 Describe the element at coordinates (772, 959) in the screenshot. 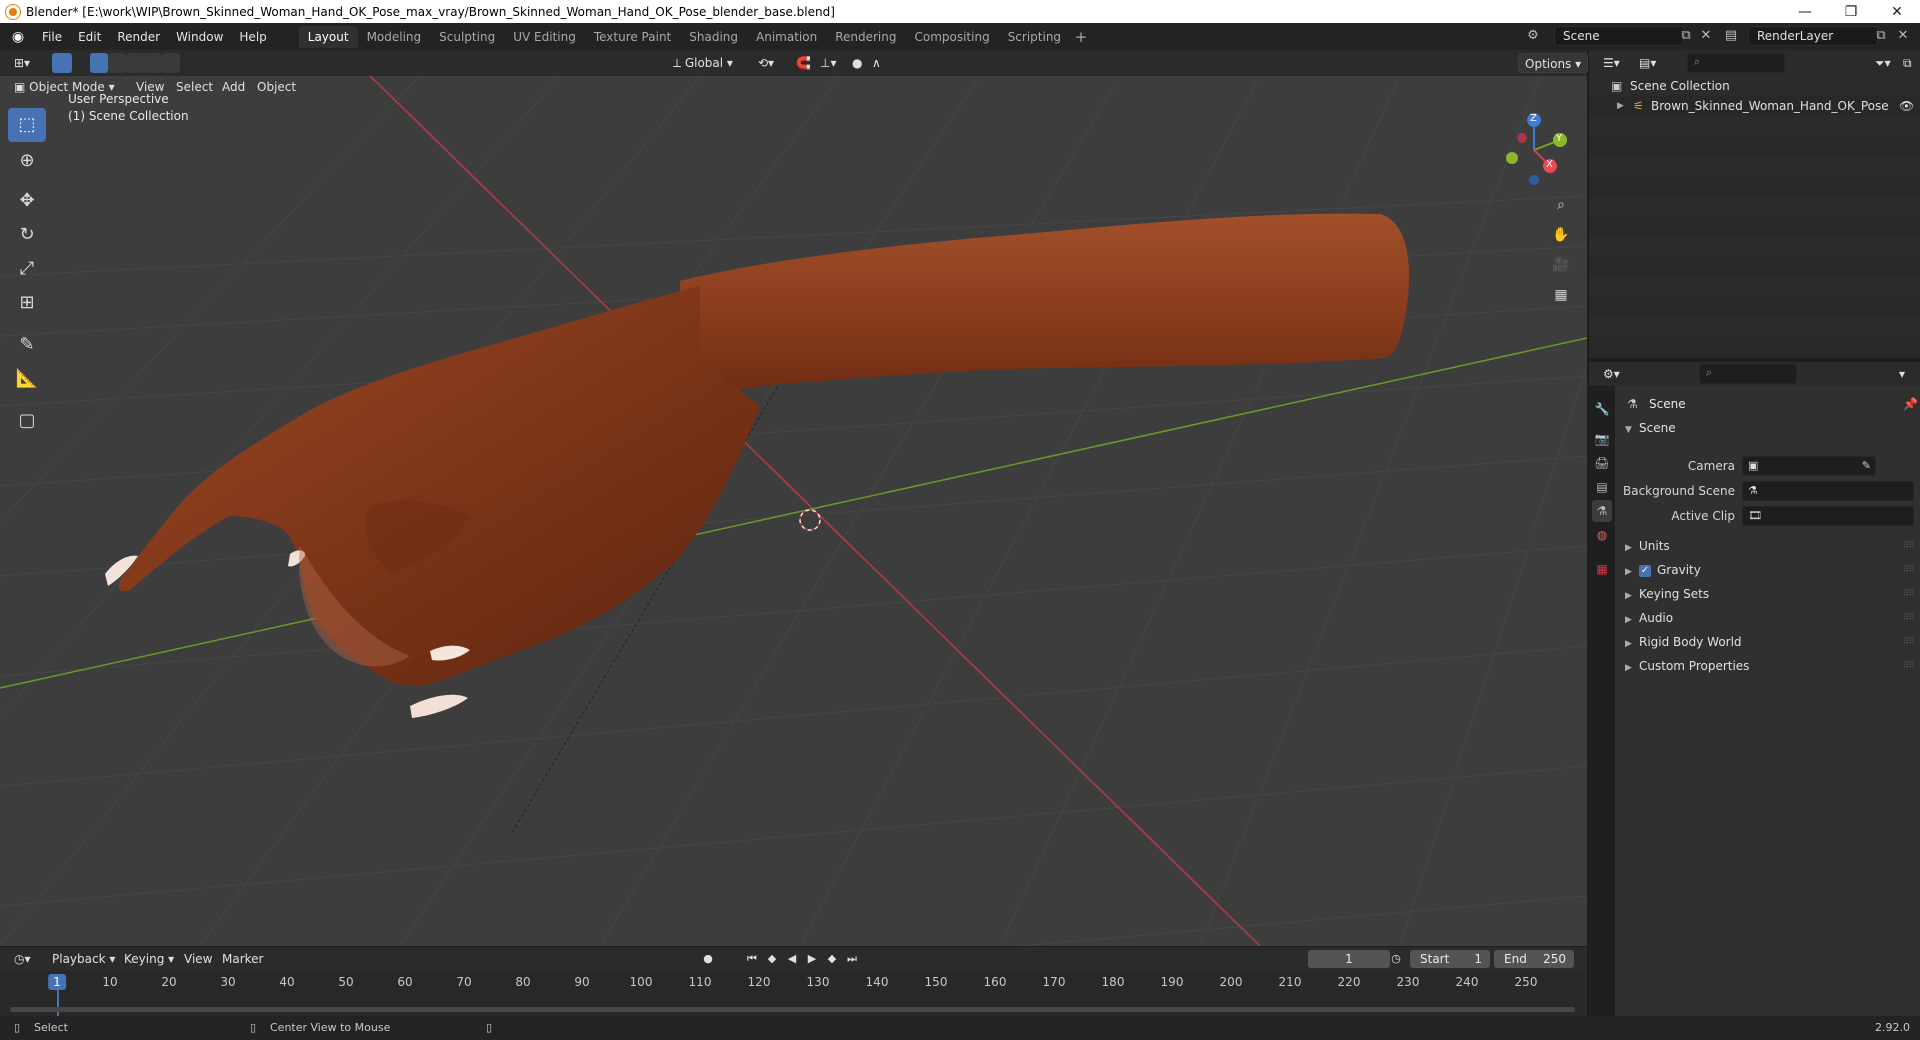

I see `jump-prev-keyframe-icon: ◆` at that location.